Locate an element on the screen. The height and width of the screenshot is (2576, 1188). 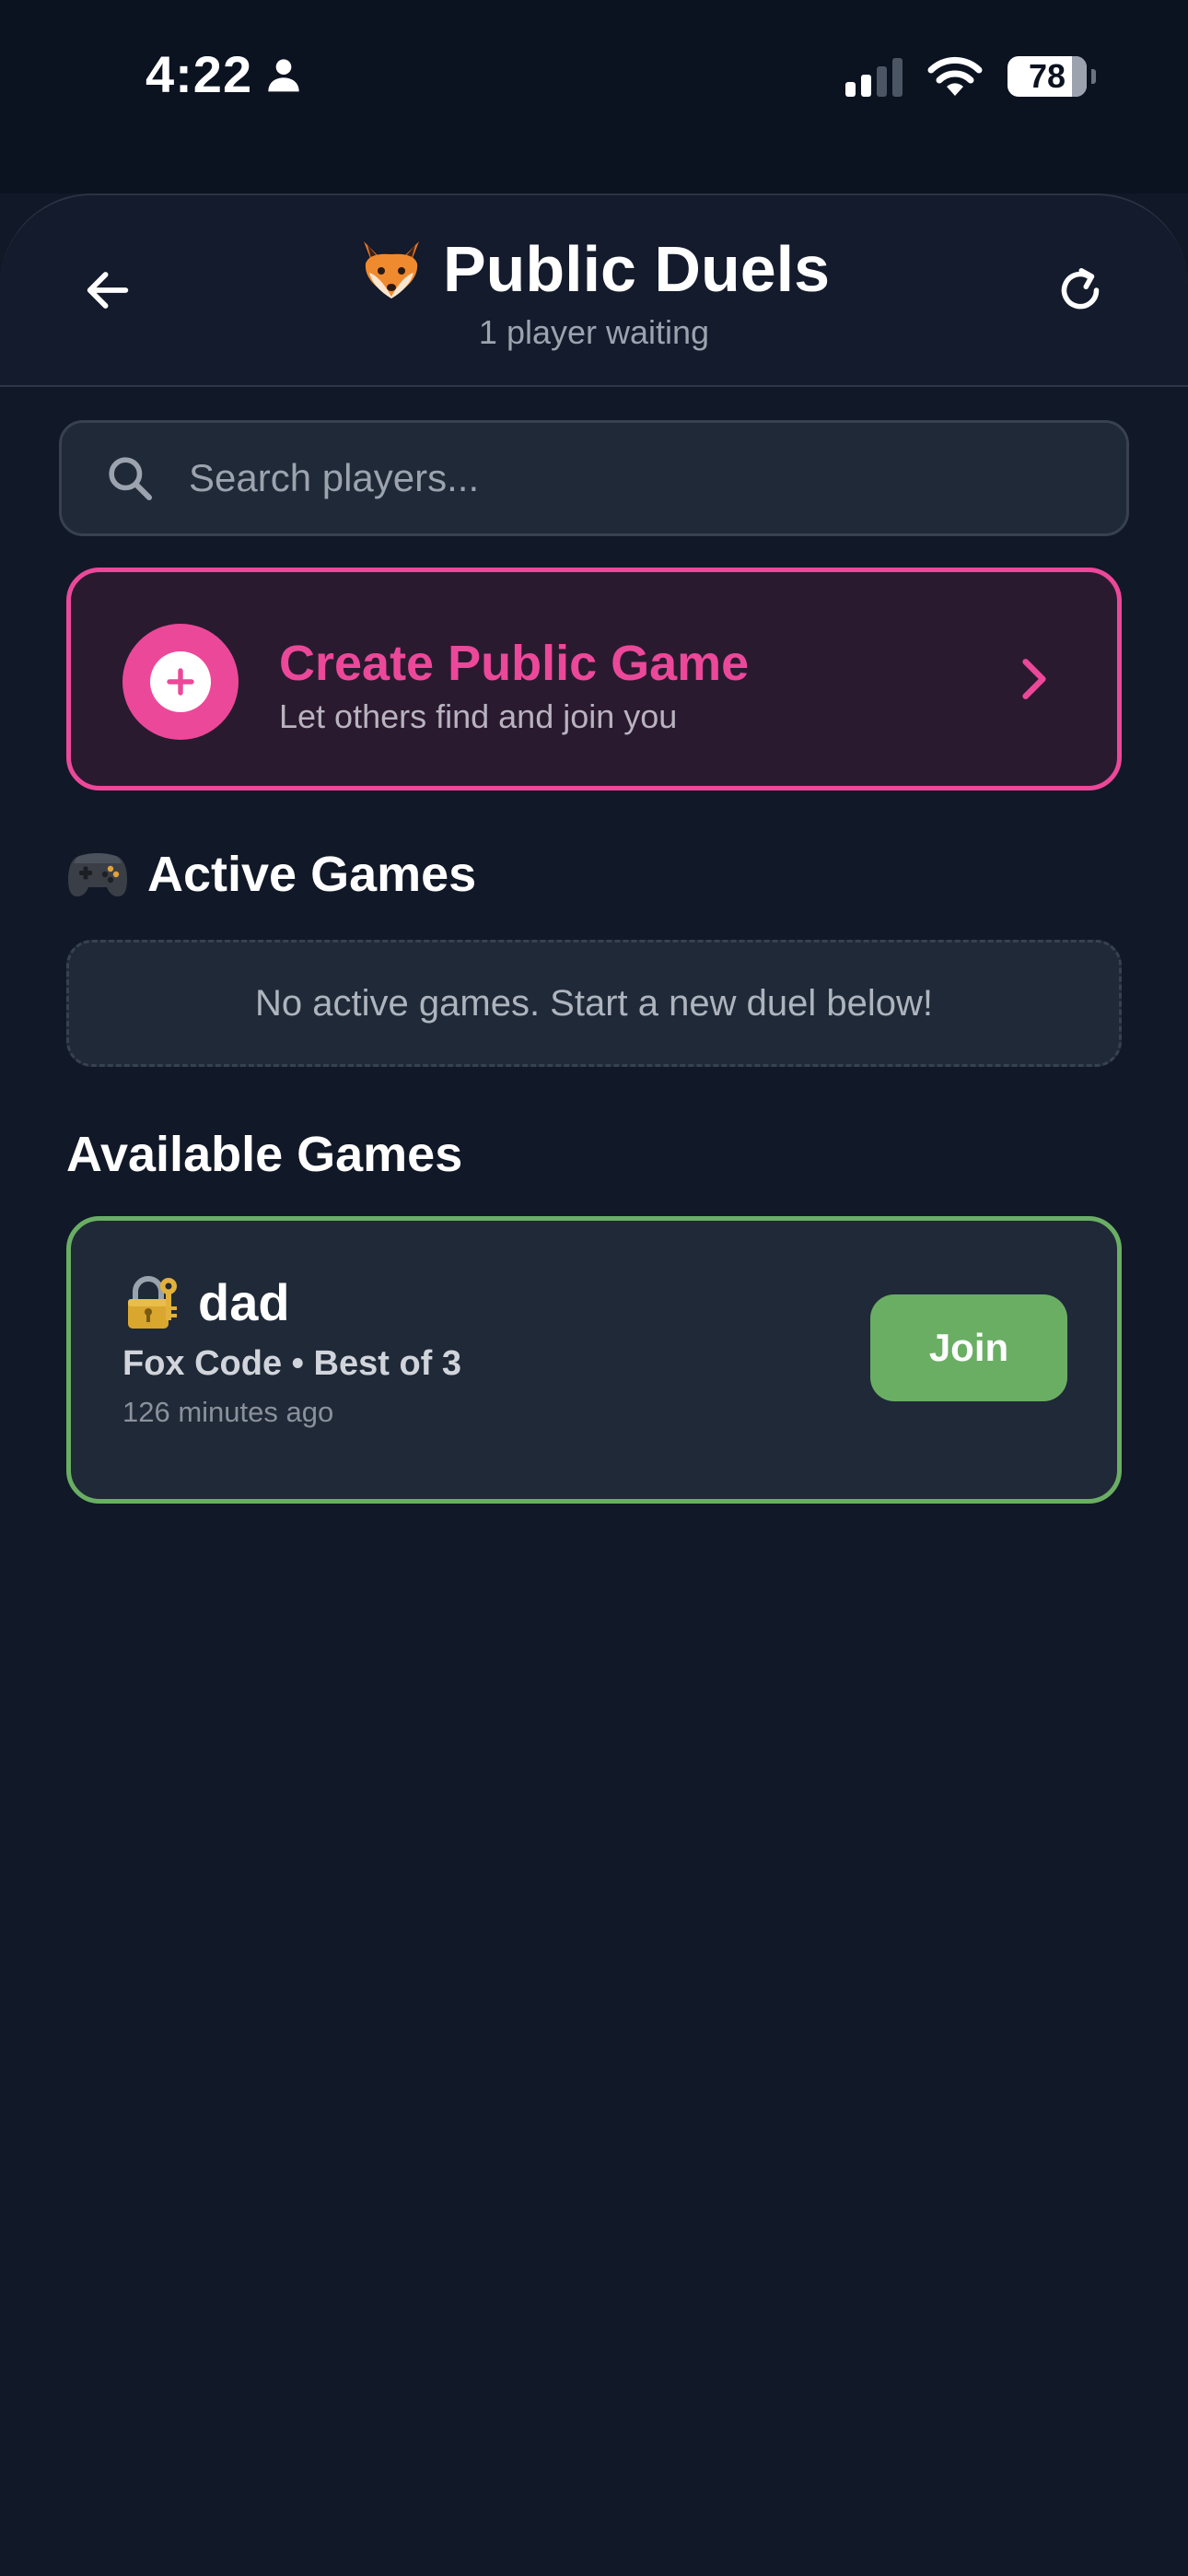
battery-icon: 78 is located at coordinates (1051, 76).